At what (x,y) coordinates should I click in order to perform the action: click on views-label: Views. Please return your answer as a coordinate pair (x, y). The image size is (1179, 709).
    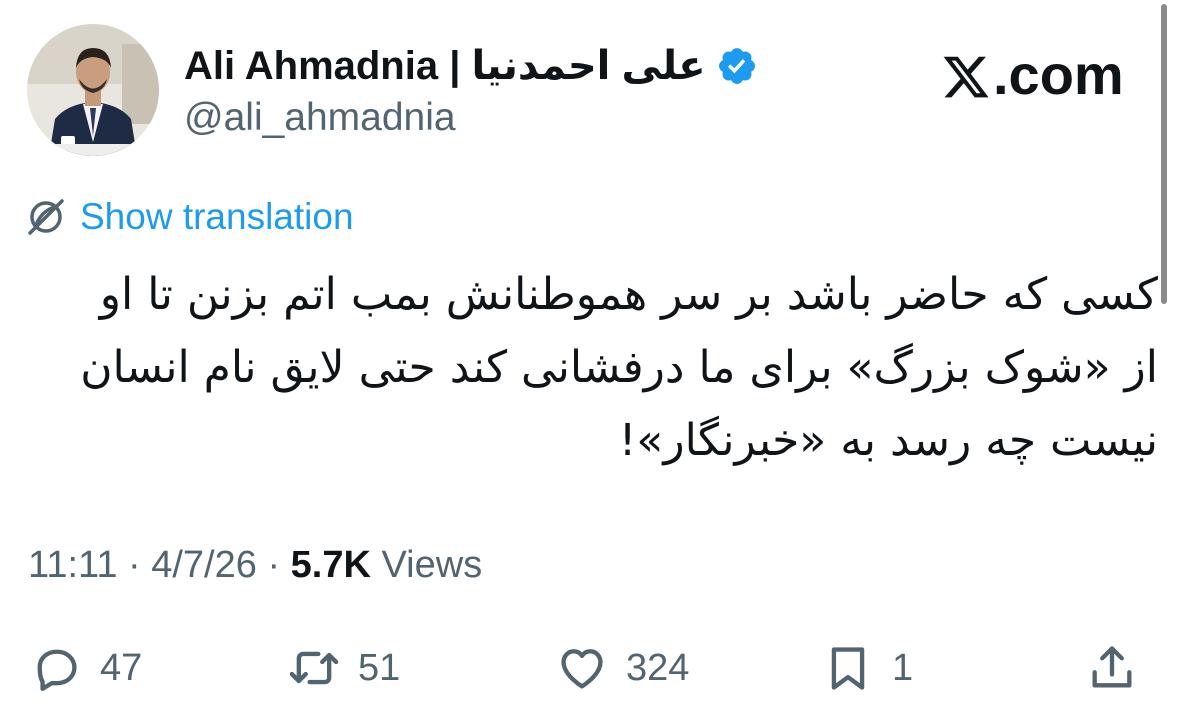
    Looking at the image, I should click on (432, 565).